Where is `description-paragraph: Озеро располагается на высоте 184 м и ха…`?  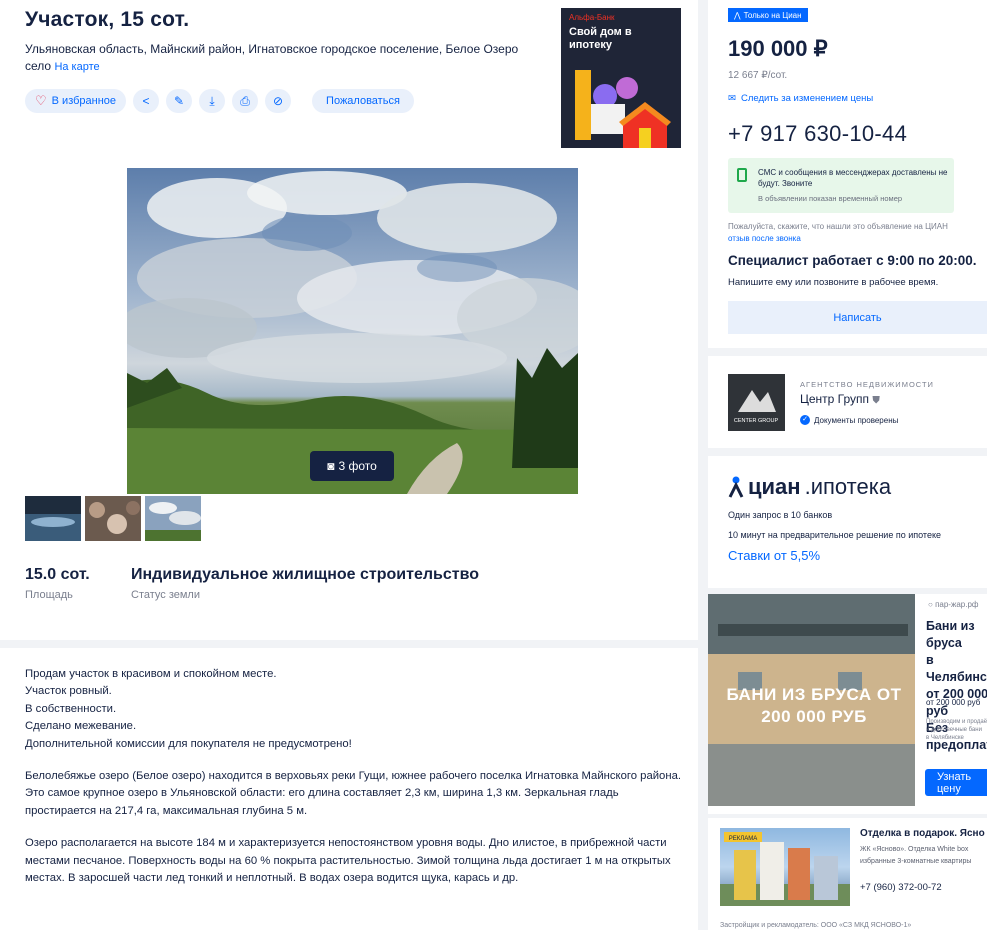 description-paragraph: Озеро располагается на высоте 184 м и ха… is located at coordinates (348, 861).